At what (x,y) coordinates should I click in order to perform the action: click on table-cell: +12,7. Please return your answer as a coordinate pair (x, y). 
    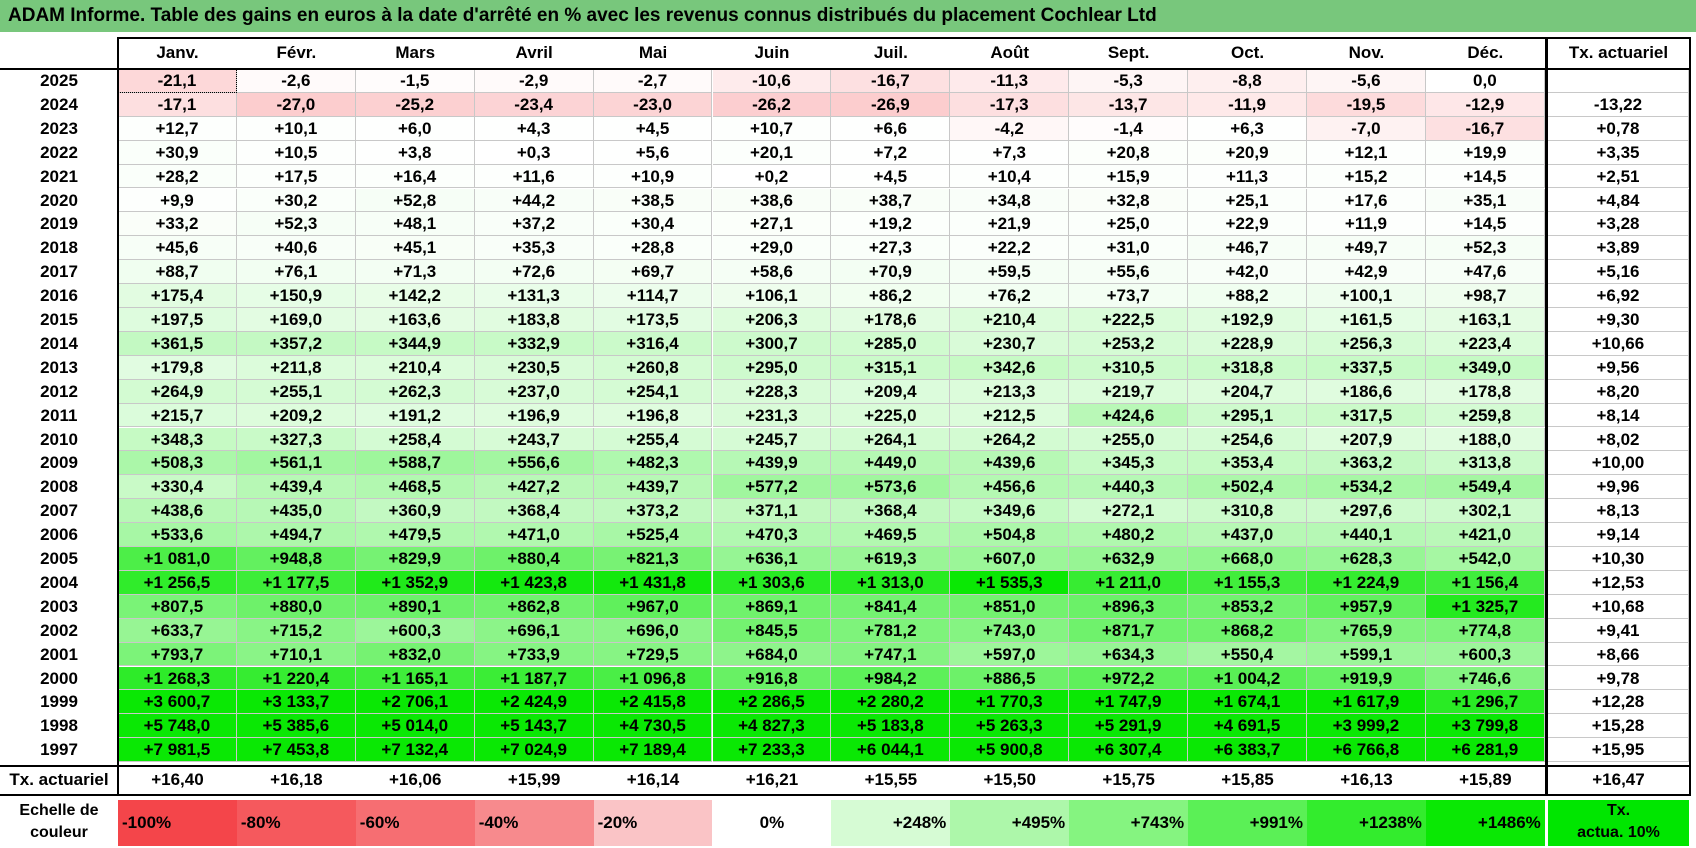
    Looking at the image, I should click on (177, 128).